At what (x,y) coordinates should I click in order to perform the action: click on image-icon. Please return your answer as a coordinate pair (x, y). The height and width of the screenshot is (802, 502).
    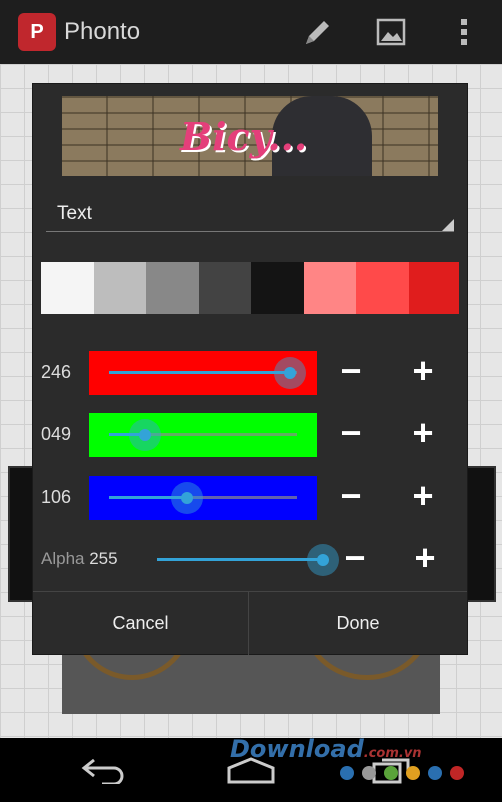
    Looking at the image, I should click on (391, 32).